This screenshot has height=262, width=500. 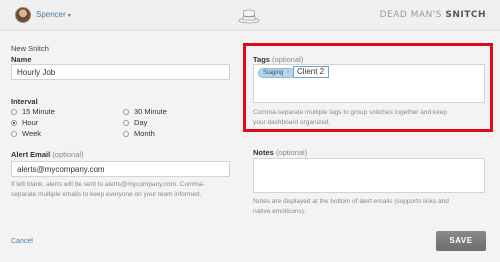 What do you see at coordinates (120, 72) in the screenshot?
I see `name-field: Hourly Job` at bounding box center [120, 72].